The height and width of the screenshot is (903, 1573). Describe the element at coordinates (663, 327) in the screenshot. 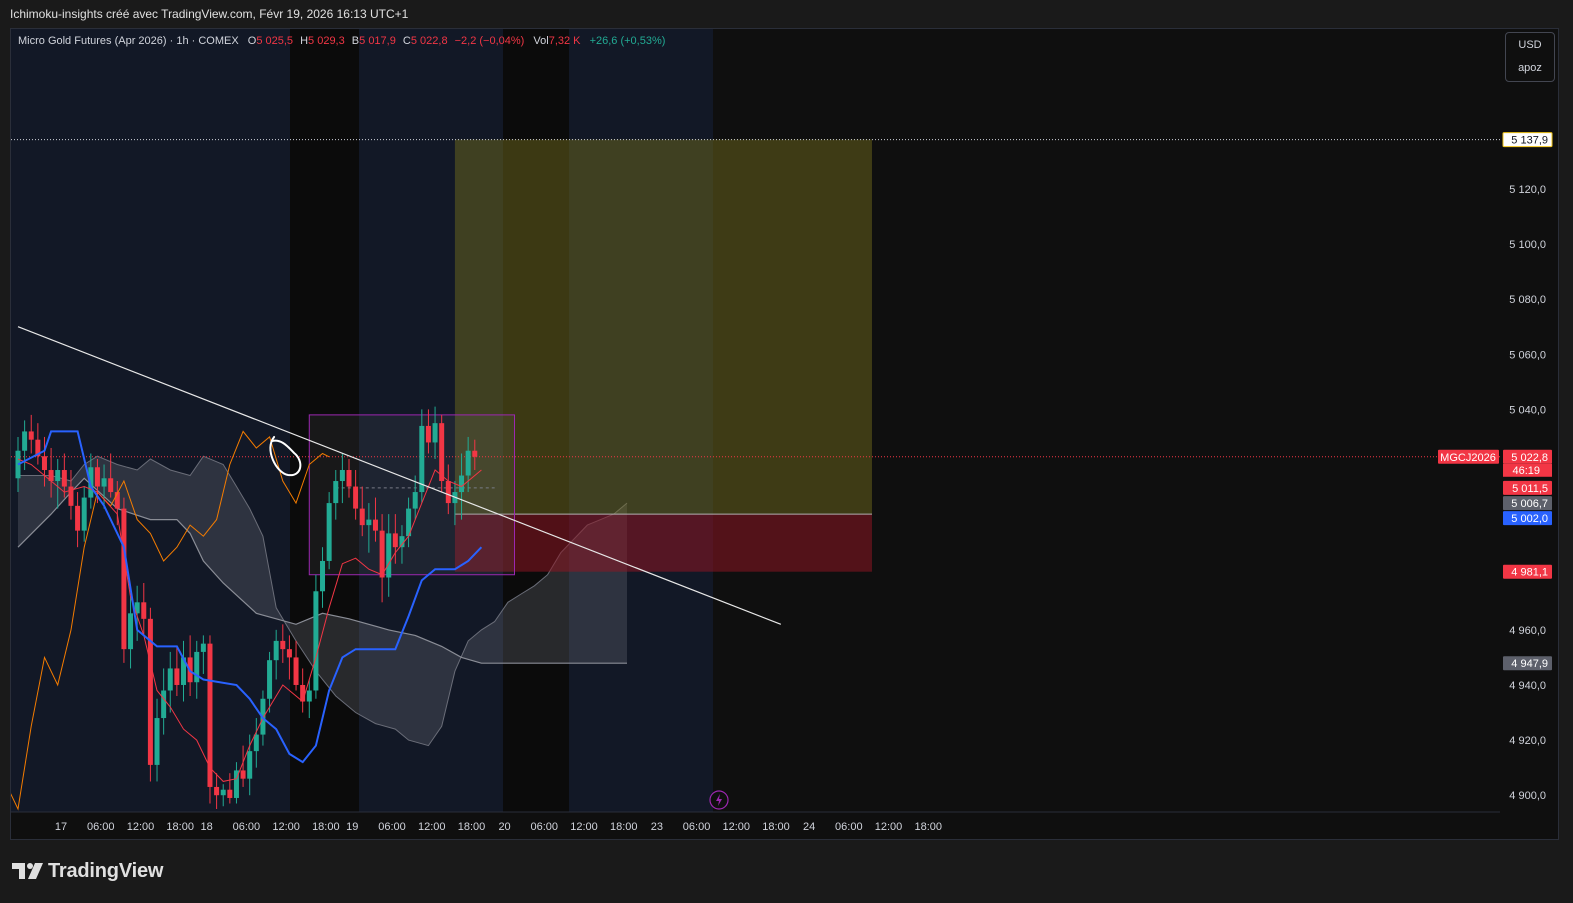

I see `long-position-profit-zone` at that location.